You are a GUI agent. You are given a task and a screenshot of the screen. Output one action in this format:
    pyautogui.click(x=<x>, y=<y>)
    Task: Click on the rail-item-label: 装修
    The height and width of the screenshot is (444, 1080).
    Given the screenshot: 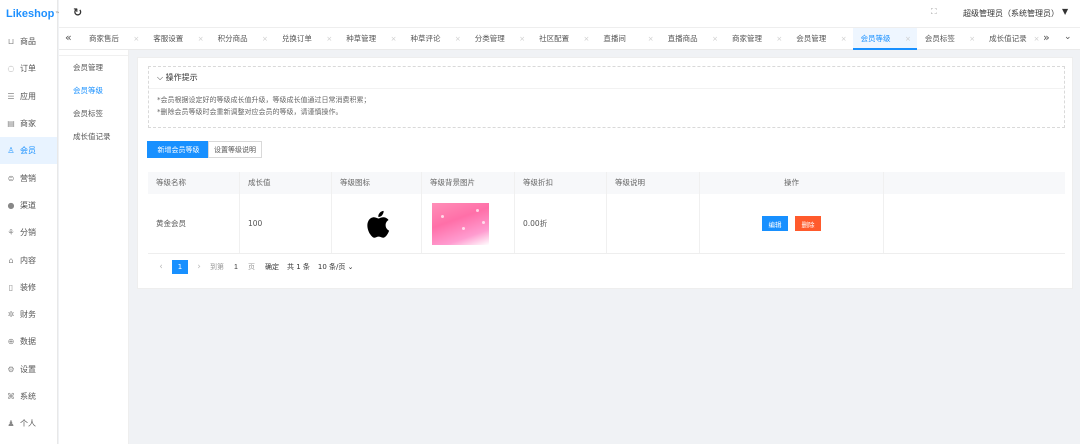 What is the action you would take?
    pyautogui.click(x=28, y=287)
    